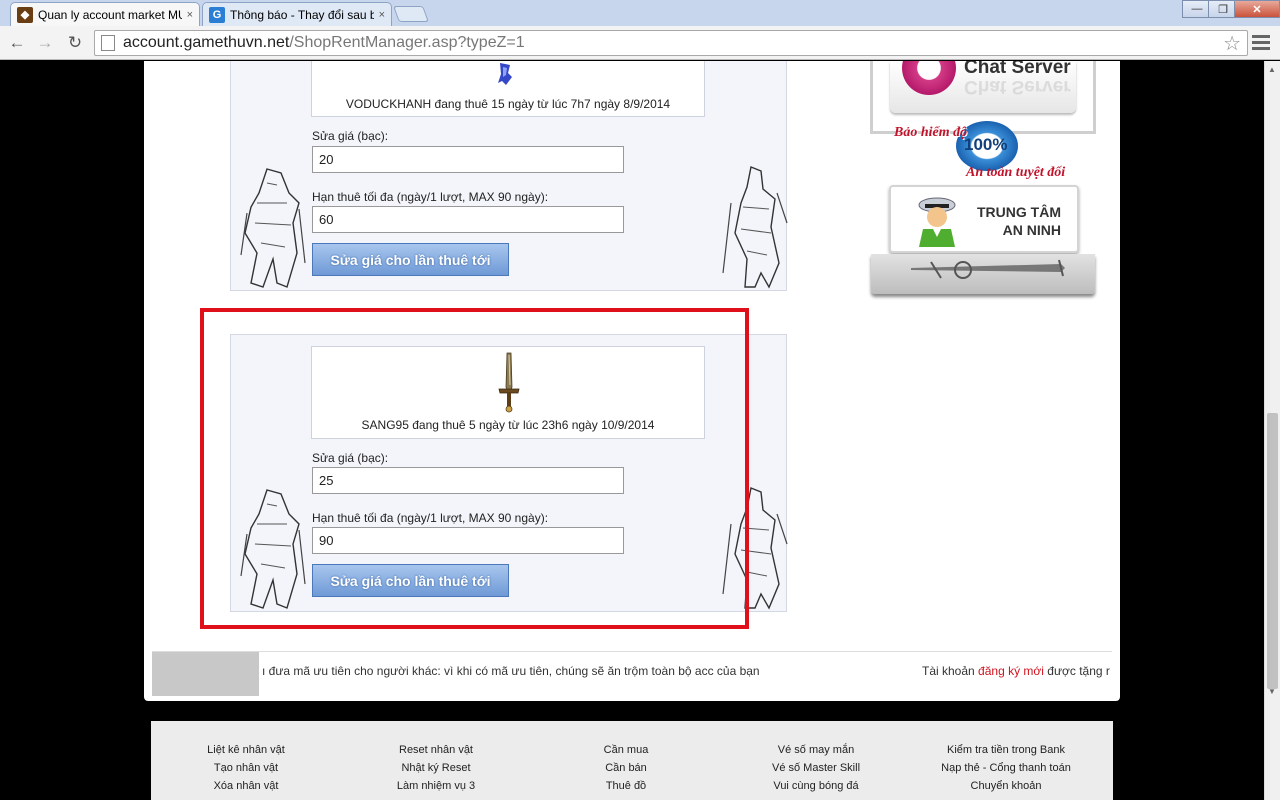 The width and height of the screenshot is (1280, 800). Describe the element at coordinates (929, 78) in the screenshot. I see `chat-logo-icon` at that location.